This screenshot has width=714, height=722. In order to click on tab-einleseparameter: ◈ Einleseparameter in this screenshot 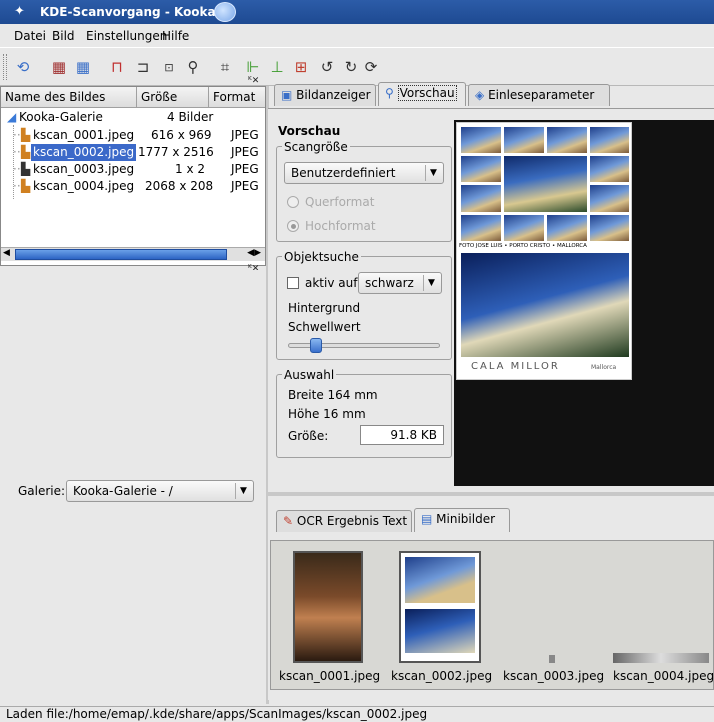, I will do `click(539, 95)`.